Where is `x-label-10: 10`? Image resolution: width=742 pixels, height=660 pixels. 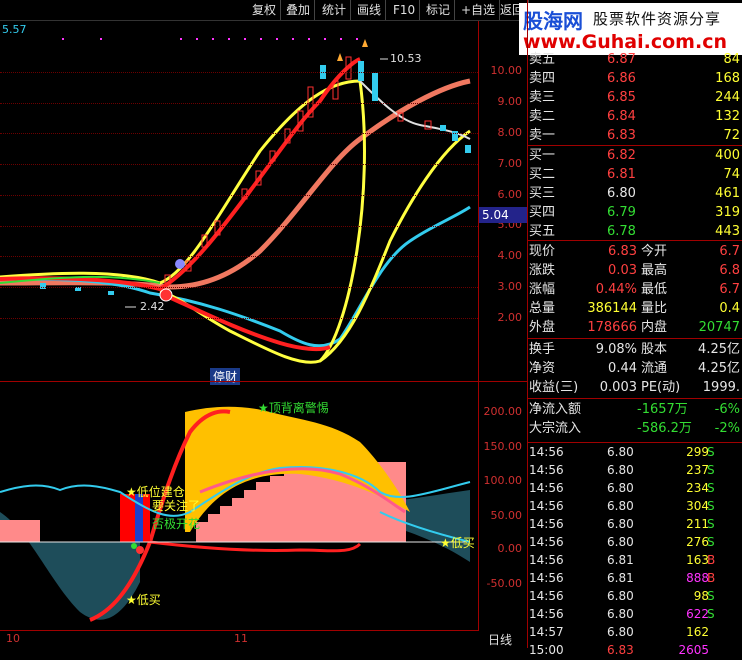
x-label-10: 10 is located at coordinates (13, 638).